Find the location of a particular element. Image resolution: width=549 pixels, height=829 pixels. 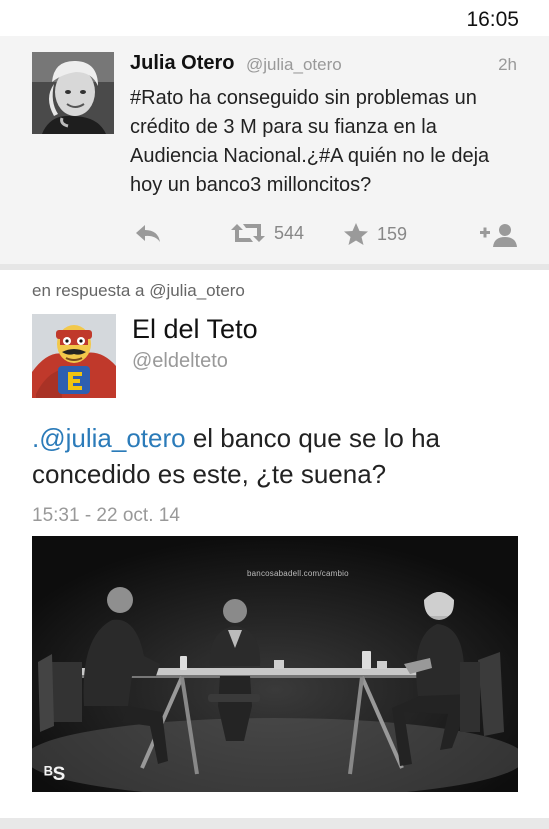

follow-button is located at coordinates (500, 235).